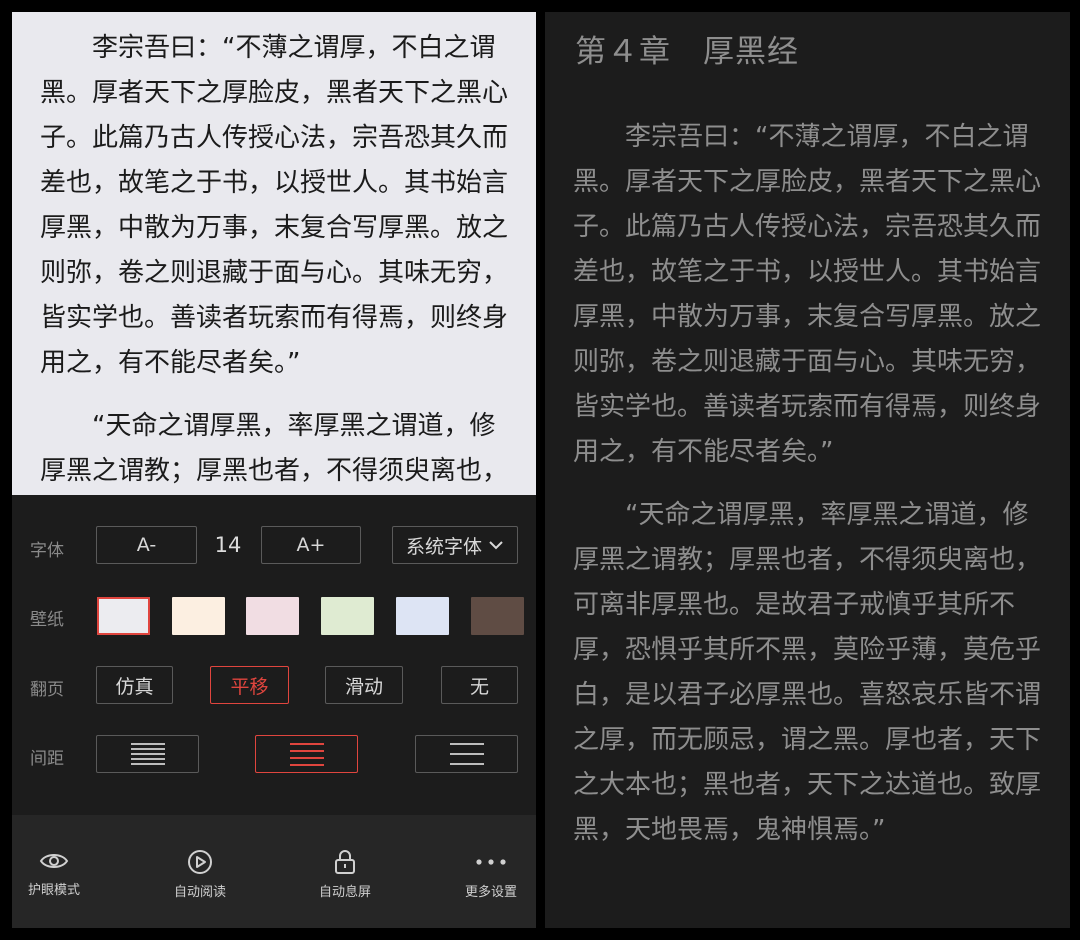 The height and width of the screenshot is (940, 1080). Describe the element at coordinates (687, 52) in the screenshot. I see `chapter-title: 第４章 厚黑经` at that location.